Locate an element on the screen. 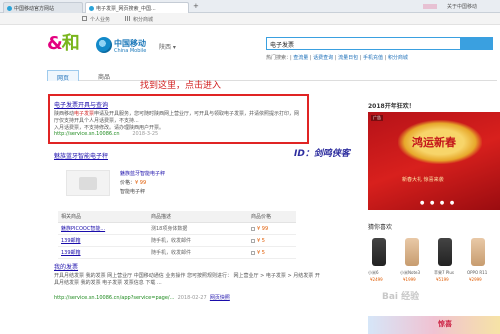 This screenshot has width=500, height=334. phone-price: ¥2999 is located at coordinates (475, 279).